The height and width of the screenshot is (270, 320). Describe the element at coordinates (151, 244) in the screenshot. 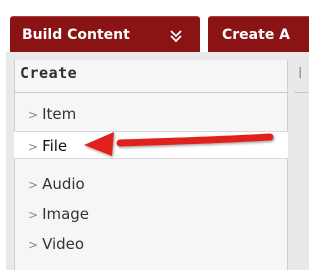

I see `menu-item-video: > Video` at that location.